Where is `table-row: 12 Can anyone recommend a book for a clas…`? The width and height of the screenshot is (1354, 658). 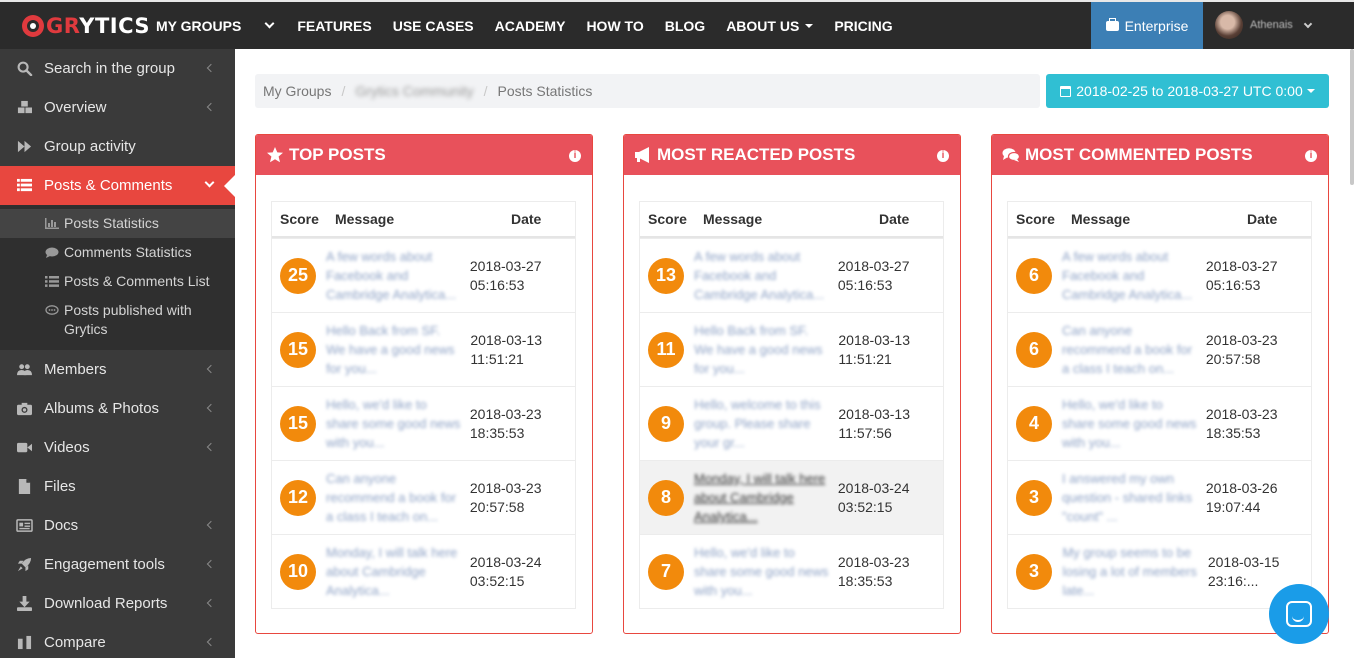 table-row: 12 Can anyone recommend a book for a clas… is located at coordinates (423, 497).